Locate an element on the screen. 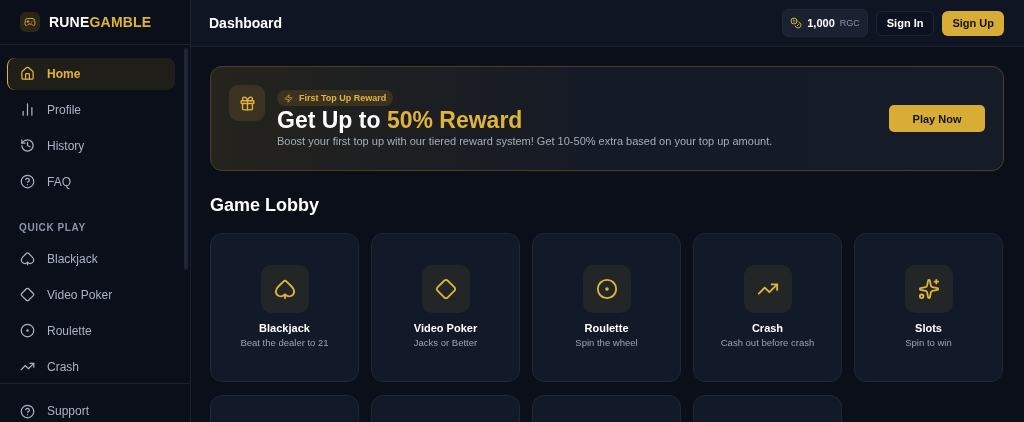  game-card: Blackjack Beat the dealer to 21 is located at coordinates (284, 307).